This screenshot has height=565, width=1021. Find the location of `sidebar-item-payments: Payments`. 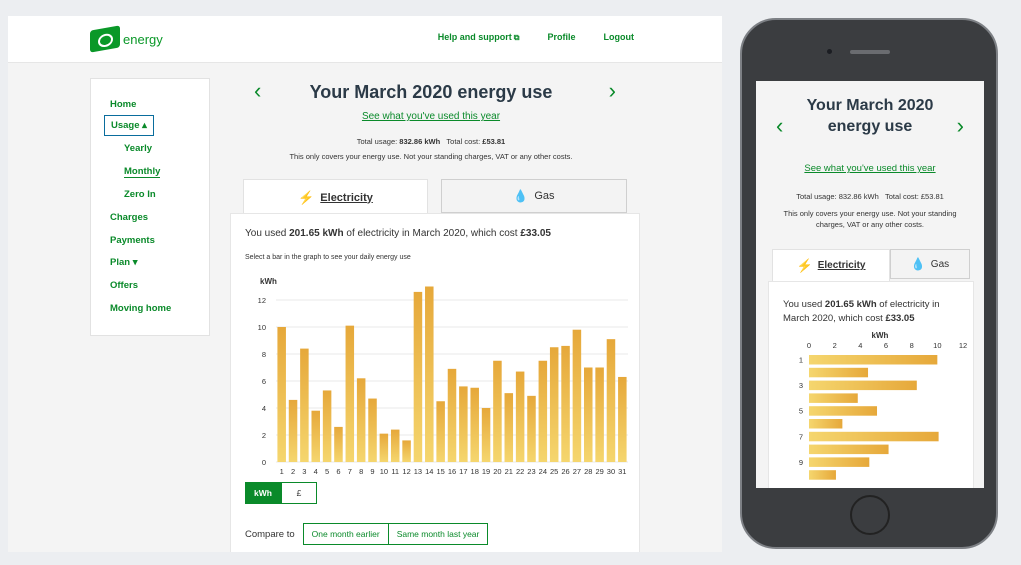

sidebar-item-payments: Payments is located at coordinates (132, 240).